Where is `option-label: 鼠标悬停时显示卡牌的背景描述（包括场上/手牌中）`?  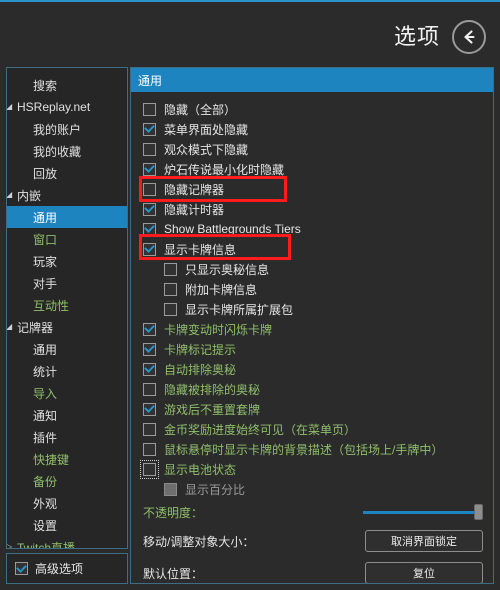 option-label: 鼠标悬停时显示卡牌的背景描述（包括场上/手牌中） is located at coordinates (304, 449).